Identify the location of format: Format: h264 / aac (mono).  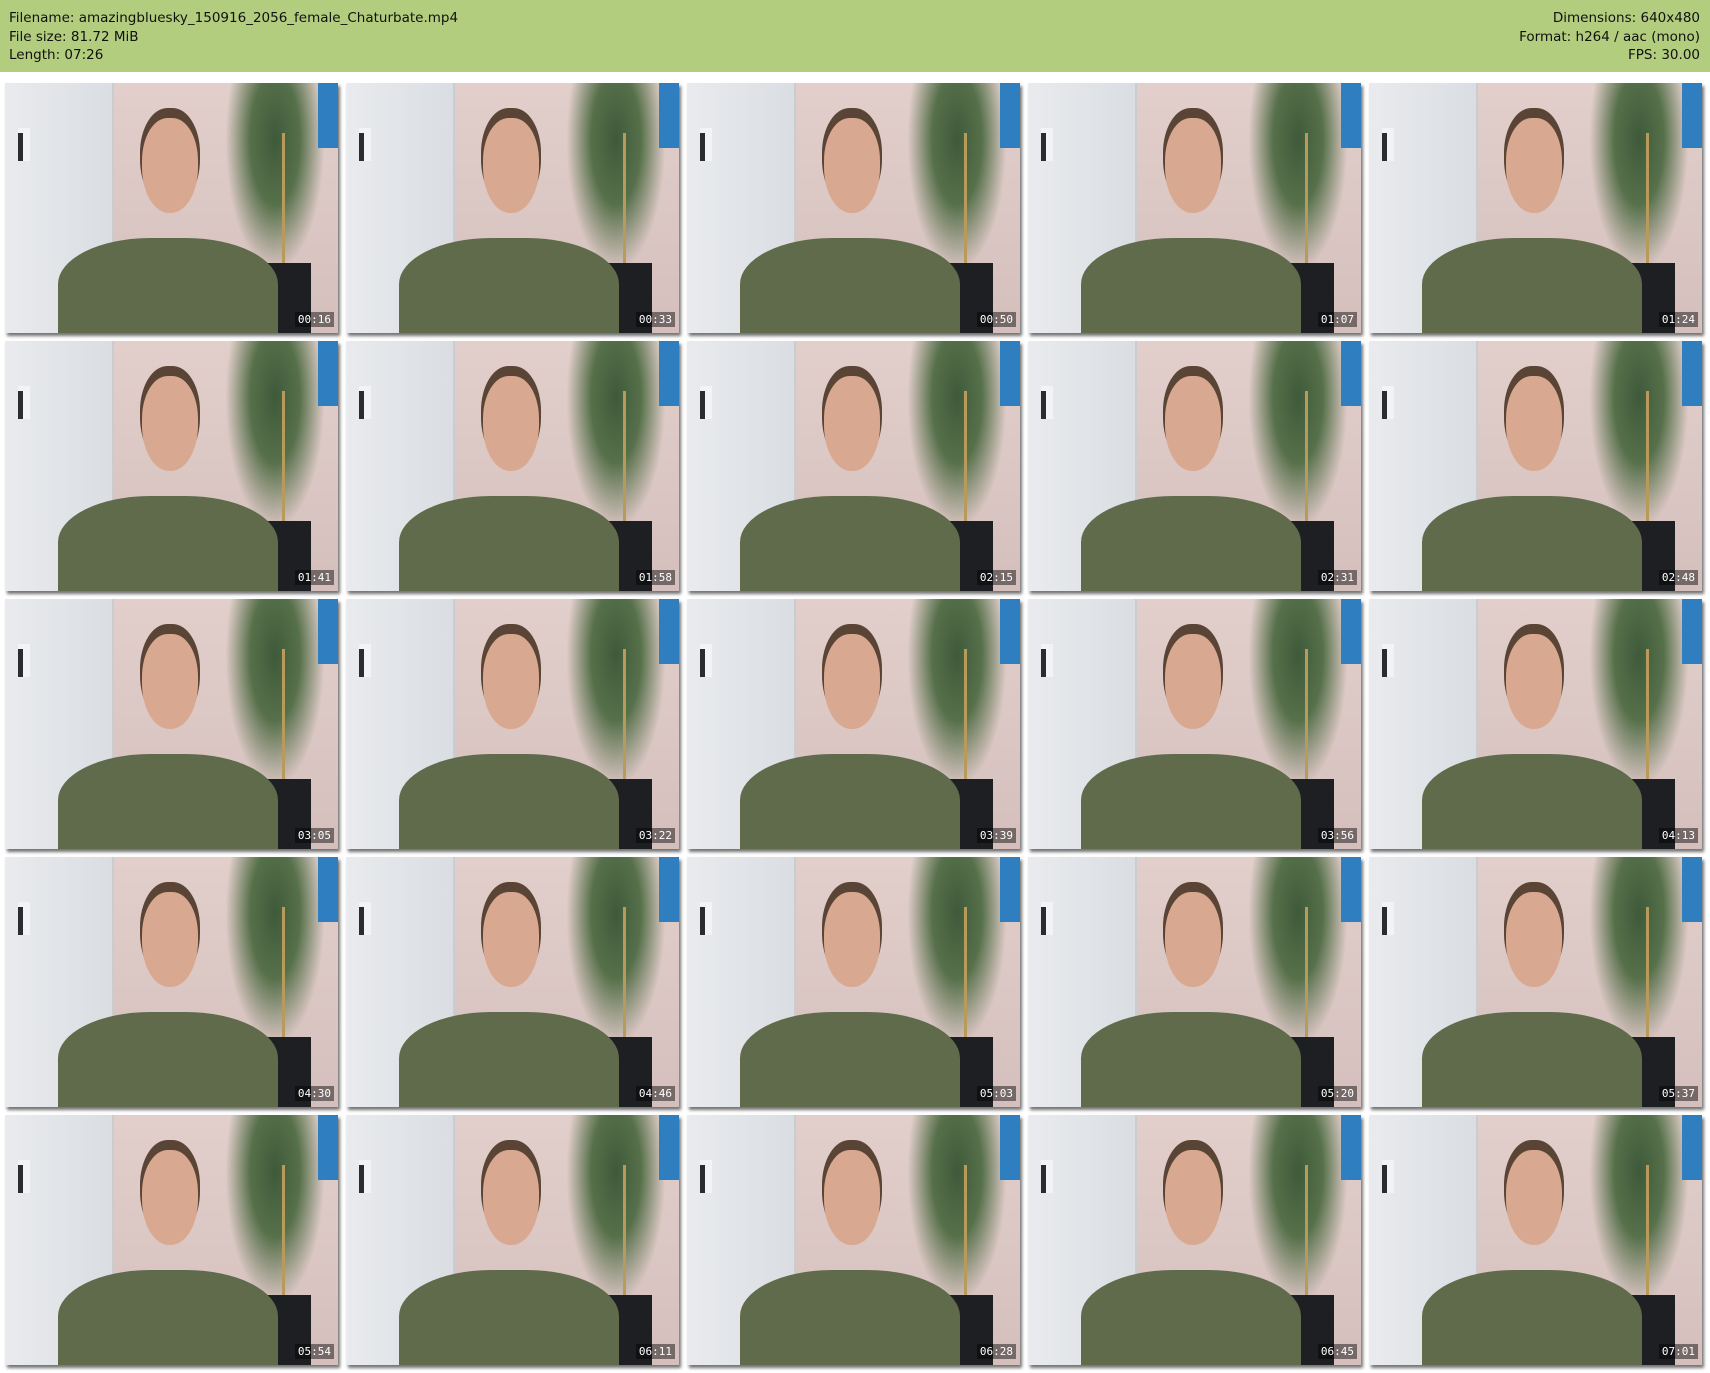
(1609, 36).